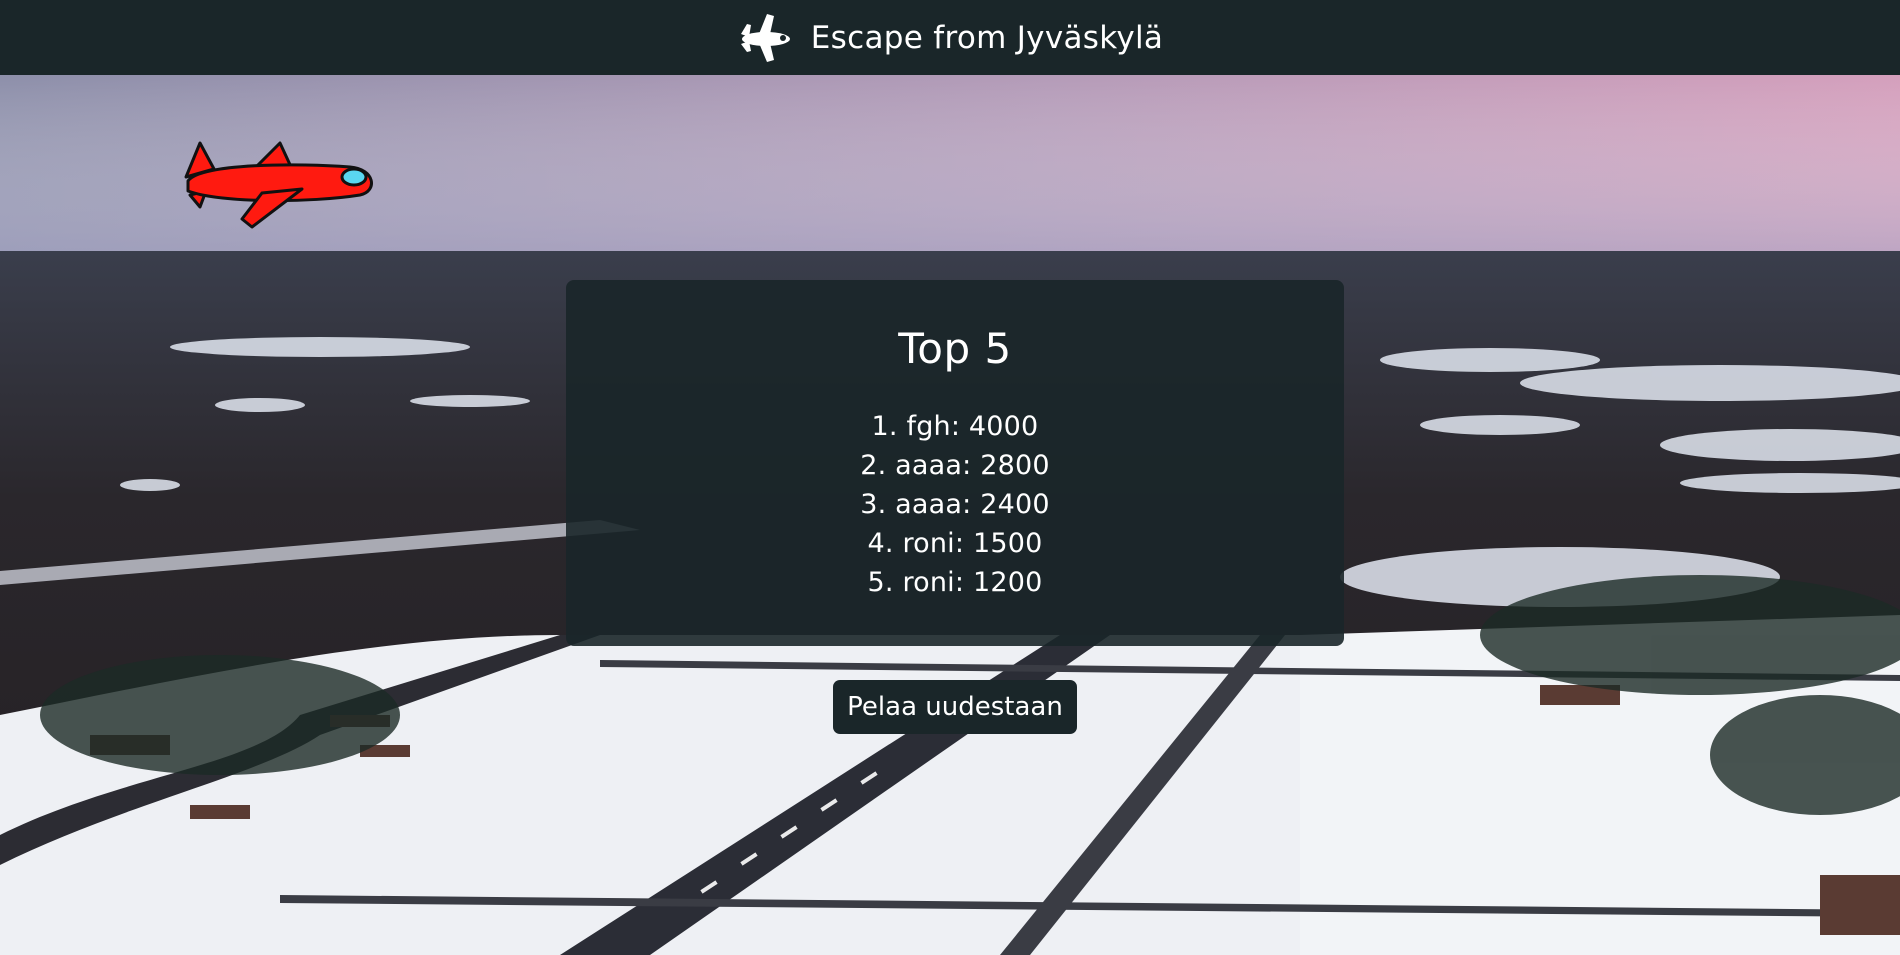 This screenshot has width=1900, height=955. I want to click on play-again-button: Pelaa uudestaan, so click(955, 707).